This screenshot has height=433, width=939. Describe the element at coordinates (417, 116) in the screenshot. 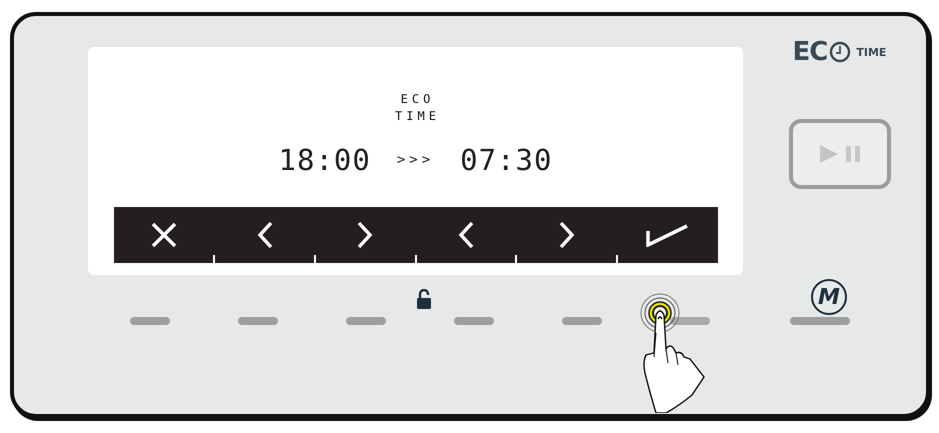

I see `mode-label: TIME` at that location.